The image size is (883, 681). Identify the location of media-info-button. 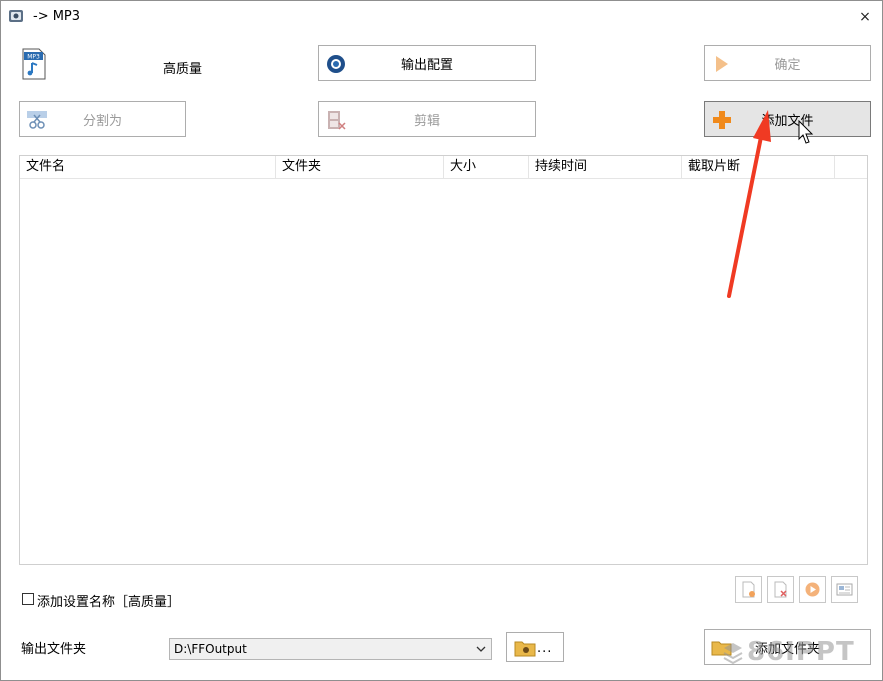
(844, 589).